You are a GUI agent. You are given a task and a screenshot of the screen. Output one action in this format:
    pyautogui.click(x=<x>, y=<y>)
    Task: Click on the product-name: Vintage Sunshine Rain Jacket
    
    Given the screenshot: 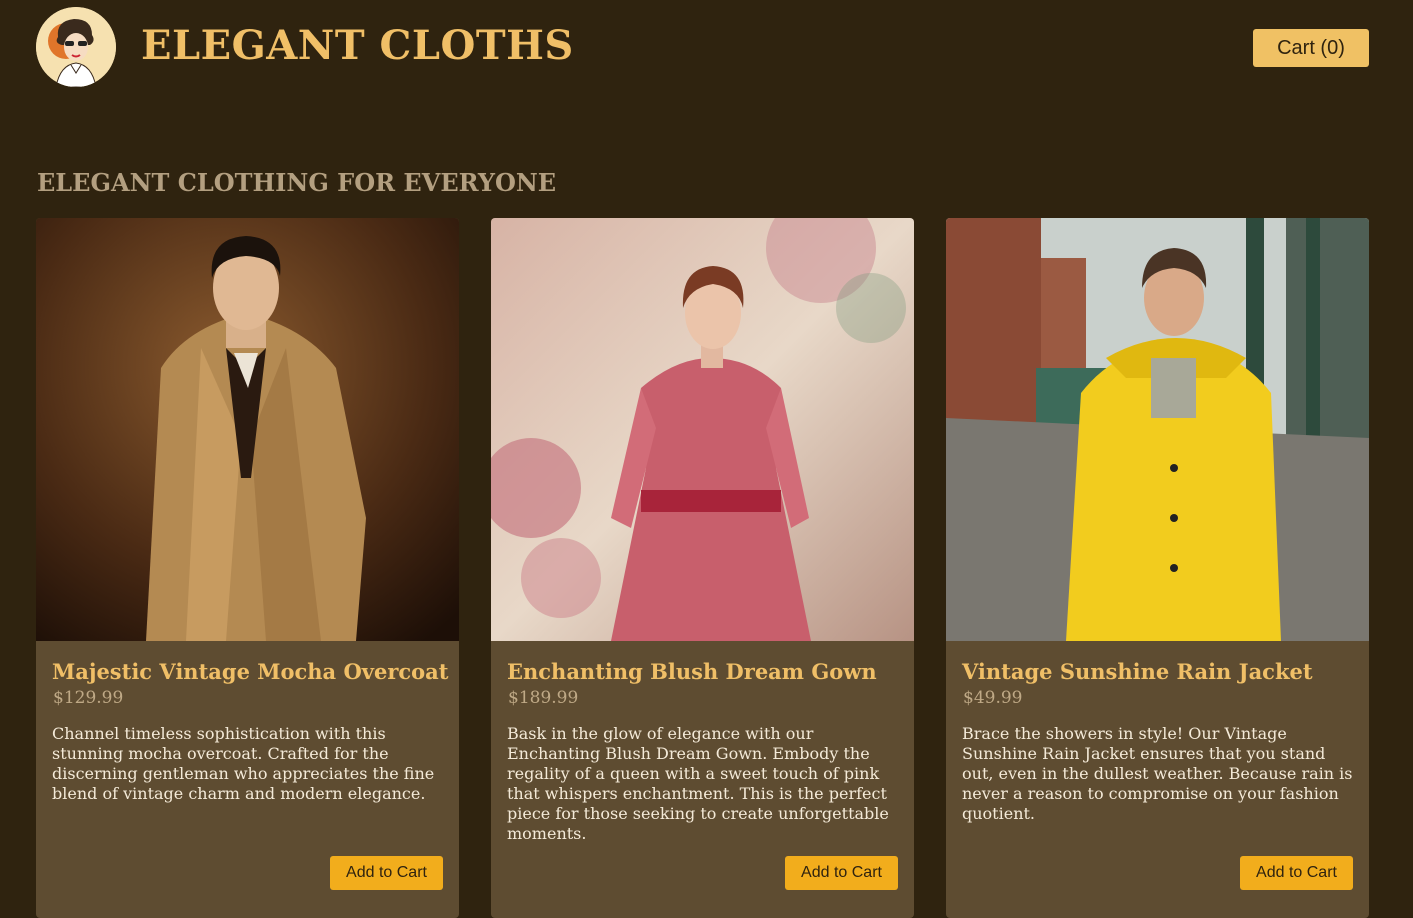 What is the action you would take?
    pyautogui.click(x=1137, y=671)
    